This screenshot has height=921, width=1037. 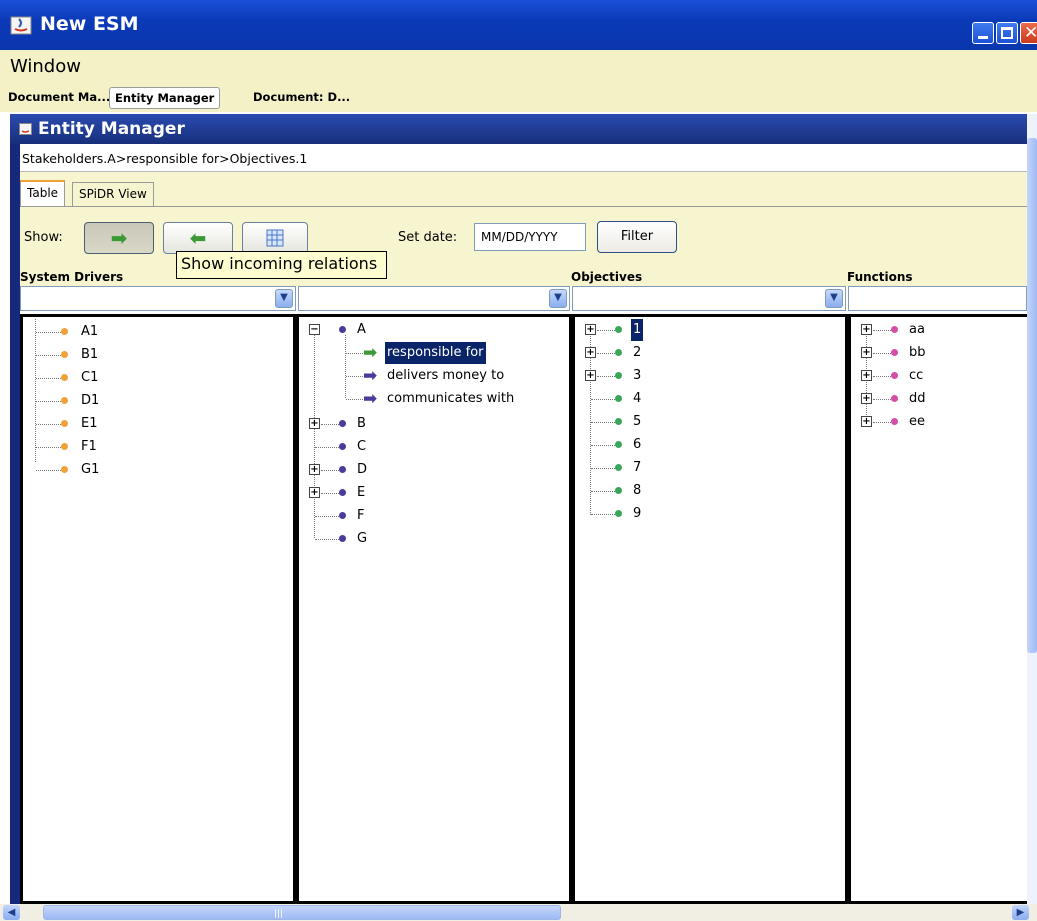 What do you see at coordinates (153, 378) in the screenshot?
I see `list-item: C1` at bounding box center [153, 378].